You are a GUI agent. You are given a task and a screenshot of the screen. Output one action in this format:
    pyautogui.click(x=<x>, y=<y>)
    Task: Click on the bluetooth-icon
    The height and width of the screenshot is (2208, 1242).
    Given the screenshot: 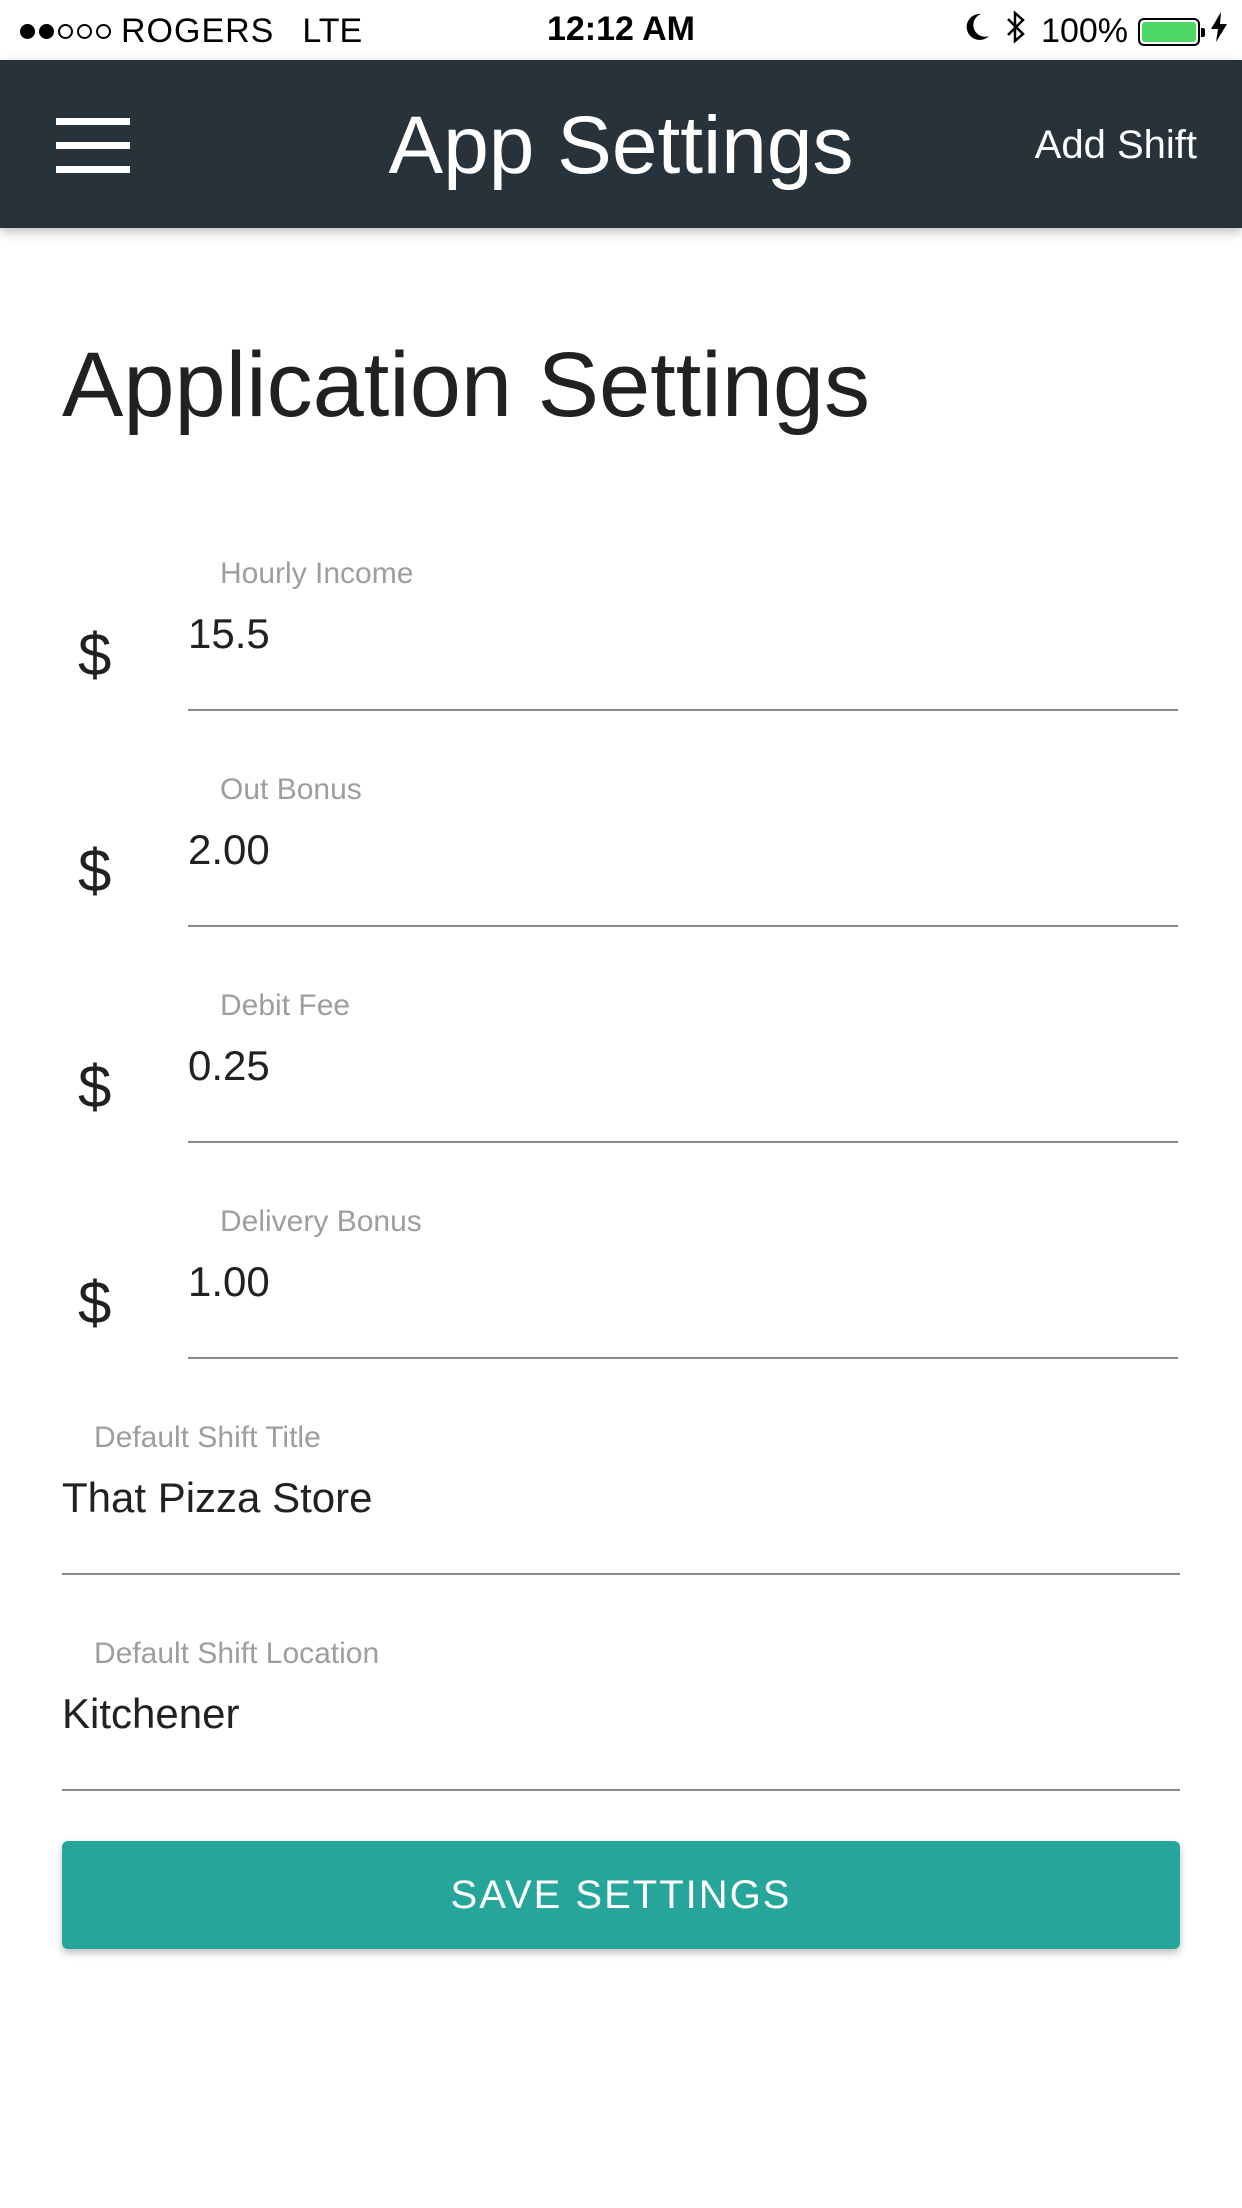 What is the action you would take?
    pyautogui.click(x=1016, y=31)
    